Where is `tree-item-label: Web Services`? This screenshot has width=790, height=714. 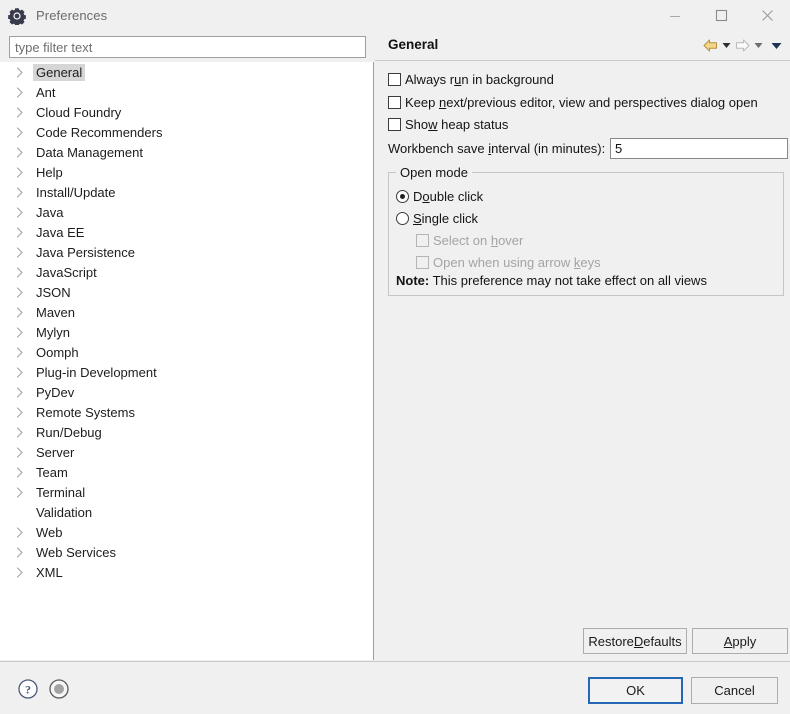 tree-item-label: Web Services is located at coordinates (76, 552).